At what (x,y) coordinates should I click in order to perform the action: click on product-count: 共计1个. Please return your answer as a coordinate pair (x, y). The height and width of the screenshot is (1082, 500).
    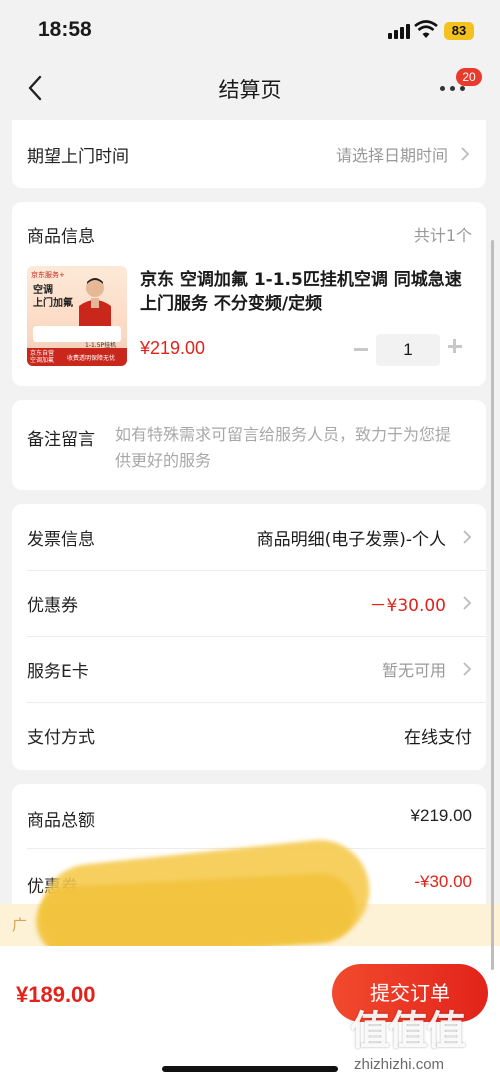
    Looking at the image, I should click on (442, 235).